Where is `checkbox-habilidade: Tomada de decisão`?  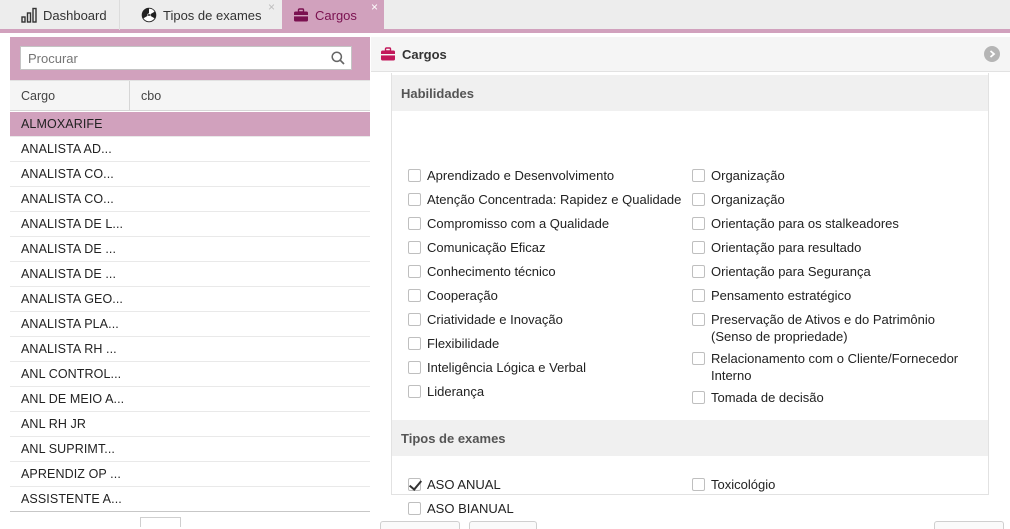 checkbox-habilidade: Tomada de decisão is located at coordinates (834, 397).